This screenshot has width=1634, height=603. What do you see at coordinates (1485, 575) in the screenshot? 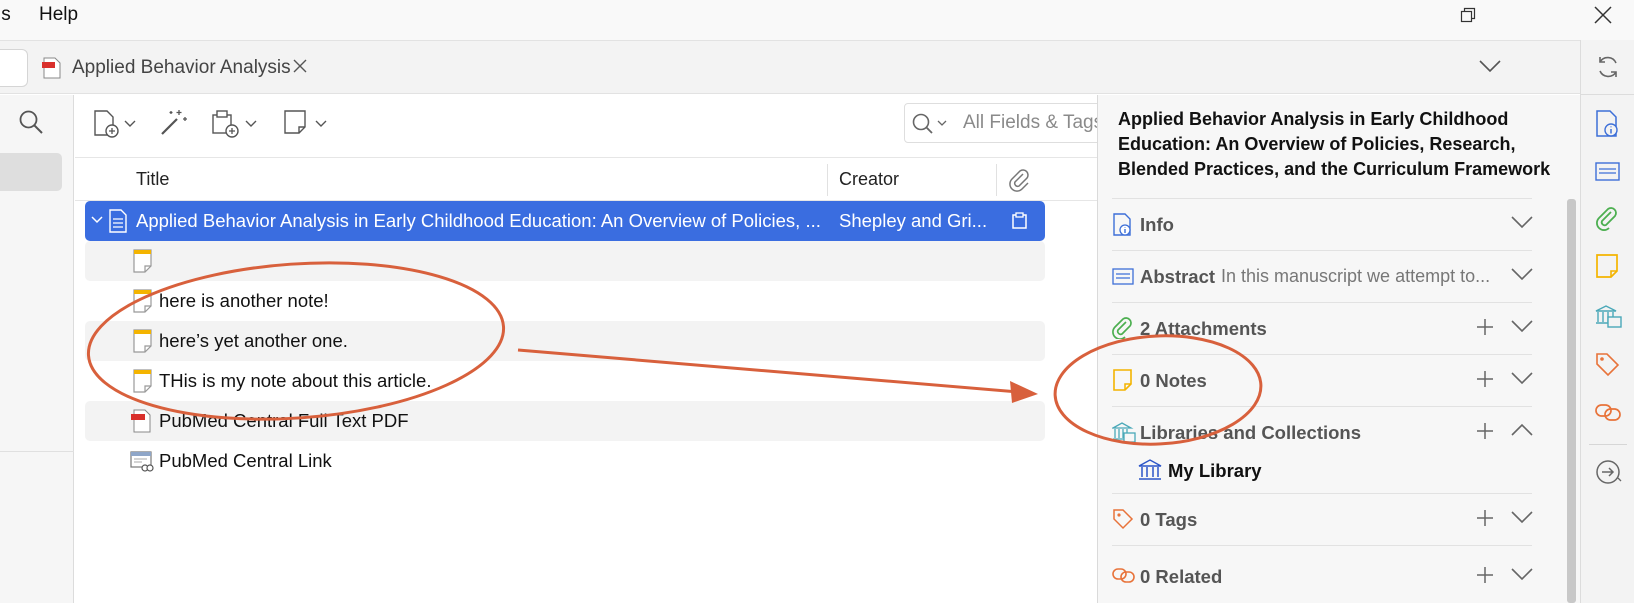
I see `add-related-button` at bounding box center [1485, 575].